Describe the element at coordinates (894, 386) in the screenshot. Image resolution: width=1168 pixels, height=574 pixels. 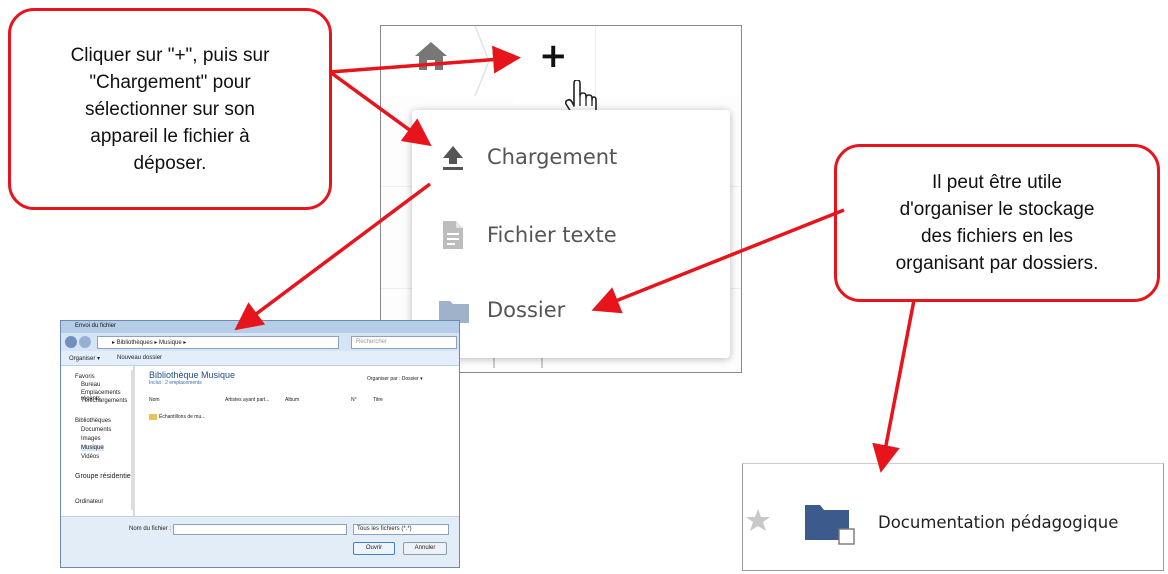
I see `arrow-to-folder-row` at that location.